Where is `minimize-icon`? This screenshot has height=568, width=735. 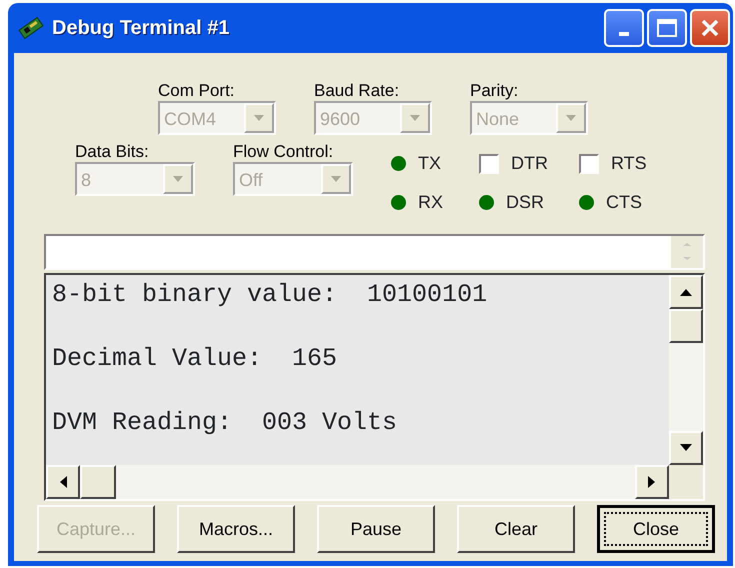 minimize-icon is located at coordinates (624, 34).